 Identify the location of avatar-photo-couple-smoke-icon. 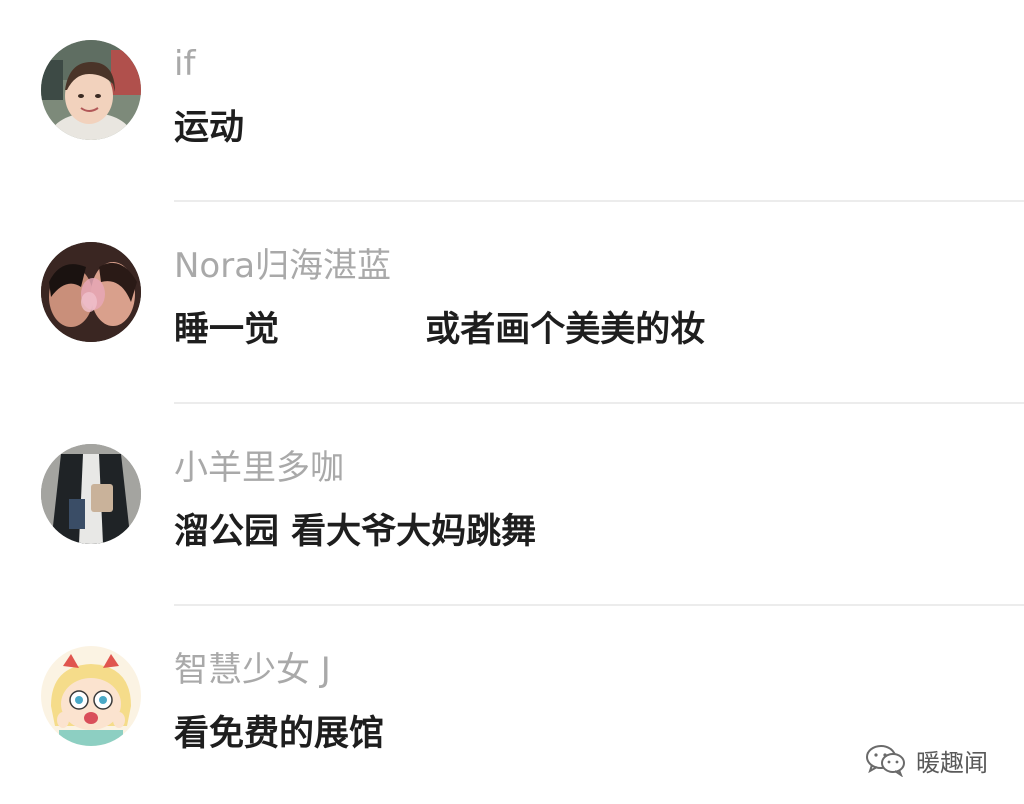
(91, 292).